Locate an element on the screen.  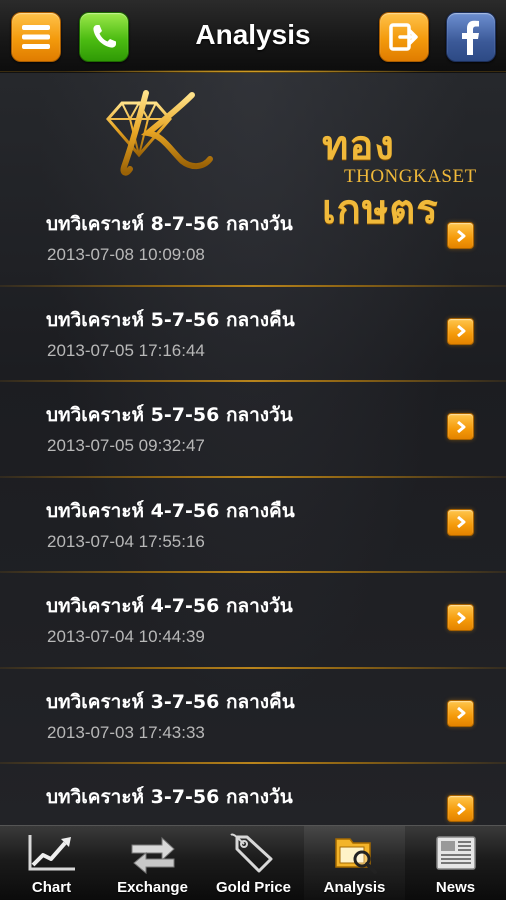
news-icon is located at coordinates (455, 853).